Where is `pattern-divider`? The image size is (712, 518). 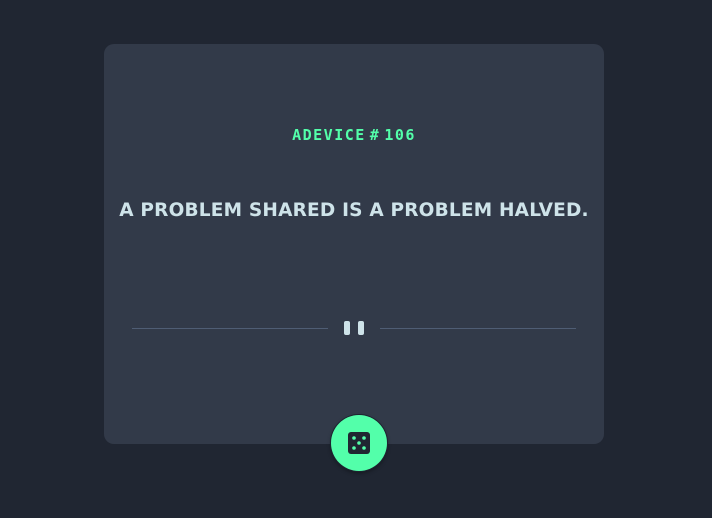
pattern-divider is located at coordinates (354, 328).